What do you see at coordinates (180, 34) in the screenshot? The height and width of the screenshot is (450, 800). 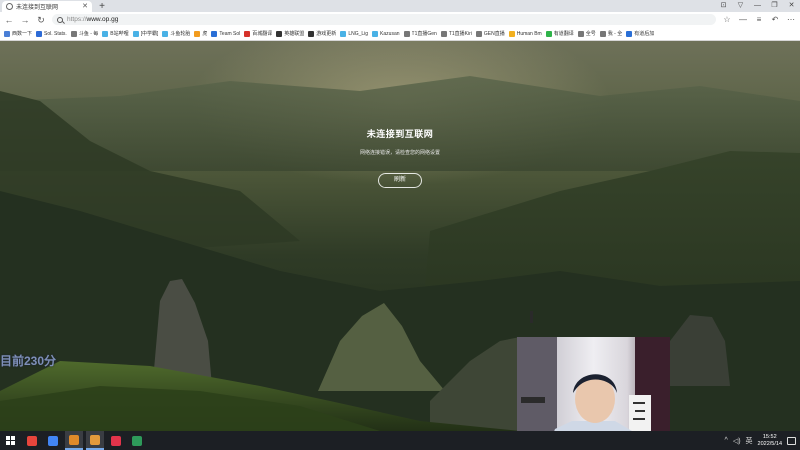 I see `bookmark-label: 斗鱼轮胎` at bounding box center [180, 34].